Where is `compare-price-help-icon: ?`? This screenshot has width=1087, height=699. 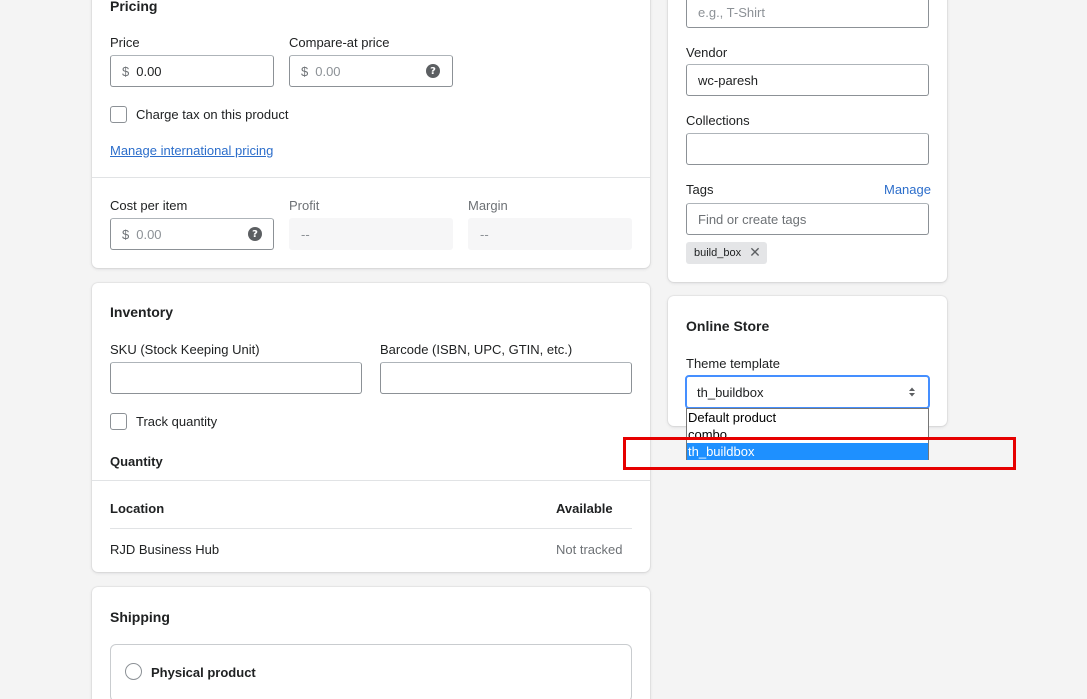
compare-price-help-icon: ? is located at coordinates (433, 71).